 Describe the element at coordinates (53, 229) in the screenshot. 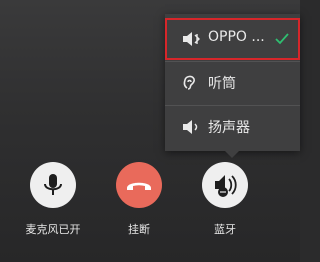

I see `mute-label: 麦克风已开` at that location.